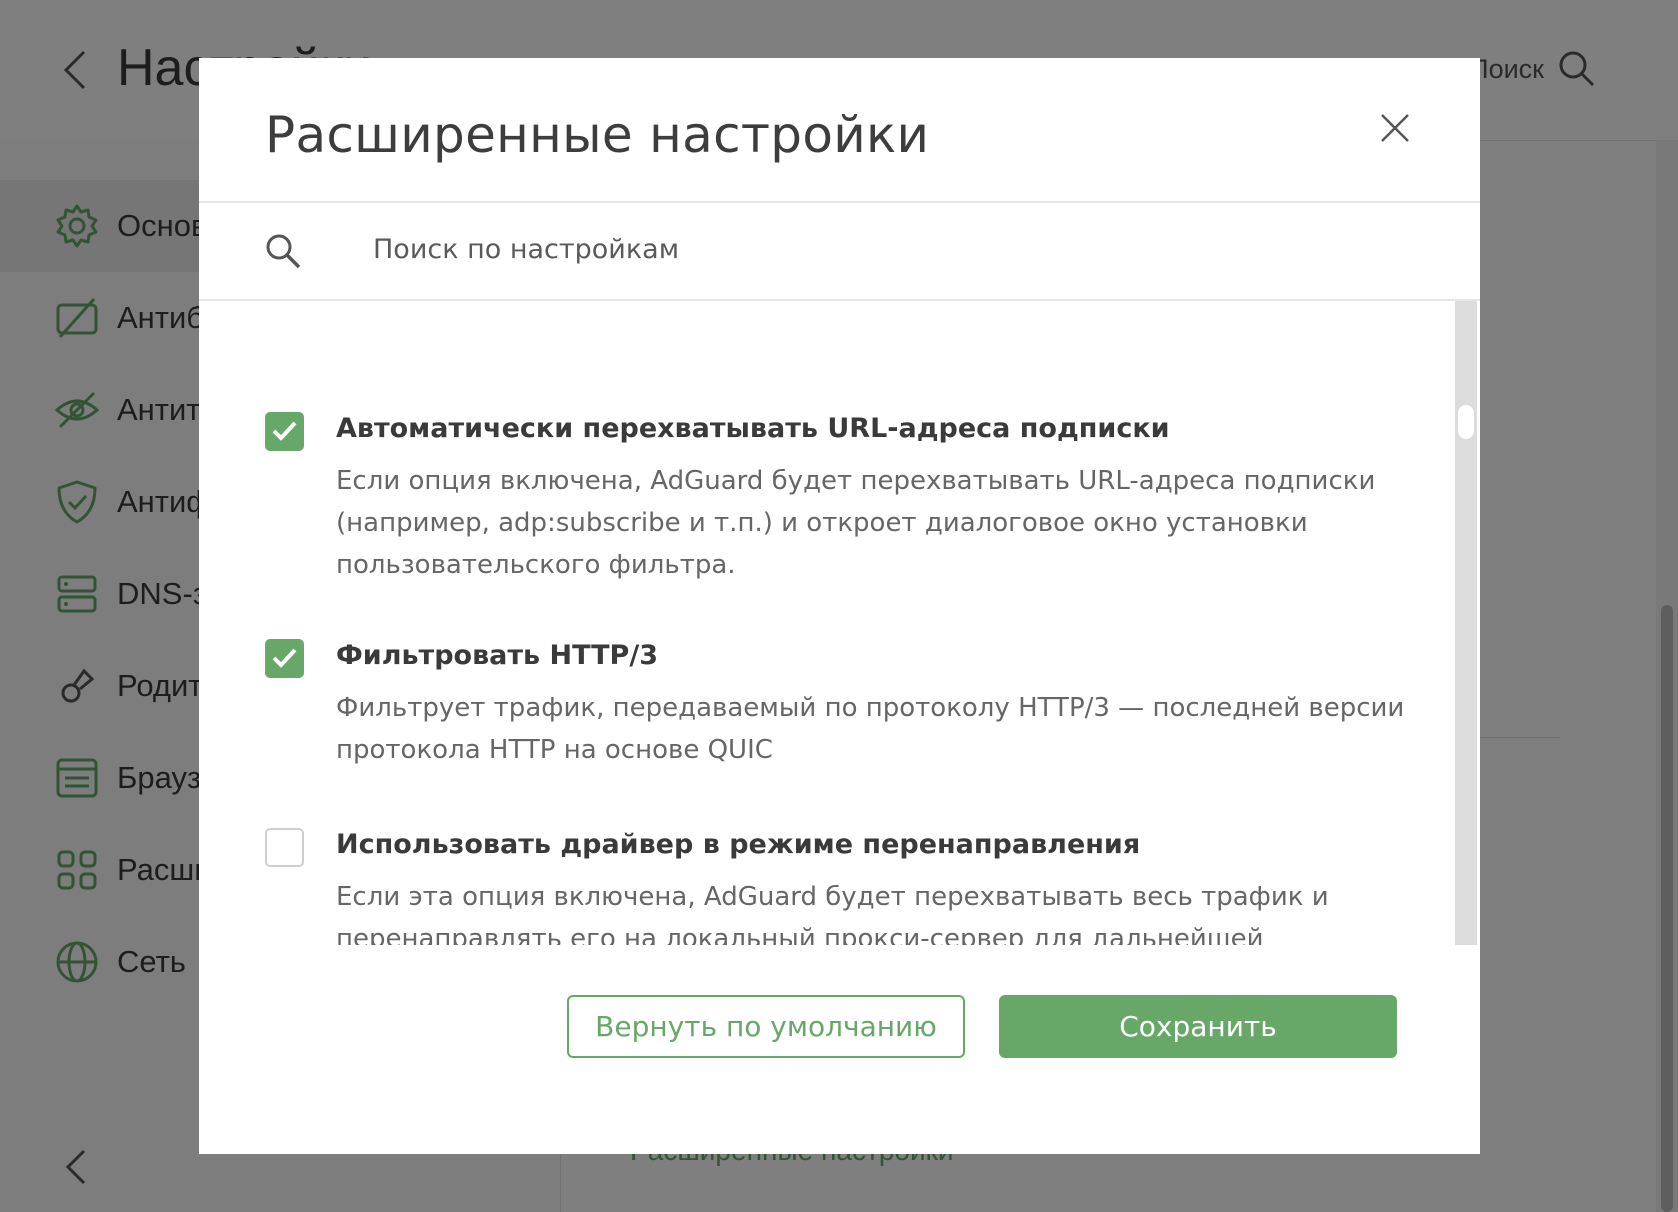 This screenshot has width=1678, height=1212. I want to click on settings-scrollbar, so click(1466, 623).